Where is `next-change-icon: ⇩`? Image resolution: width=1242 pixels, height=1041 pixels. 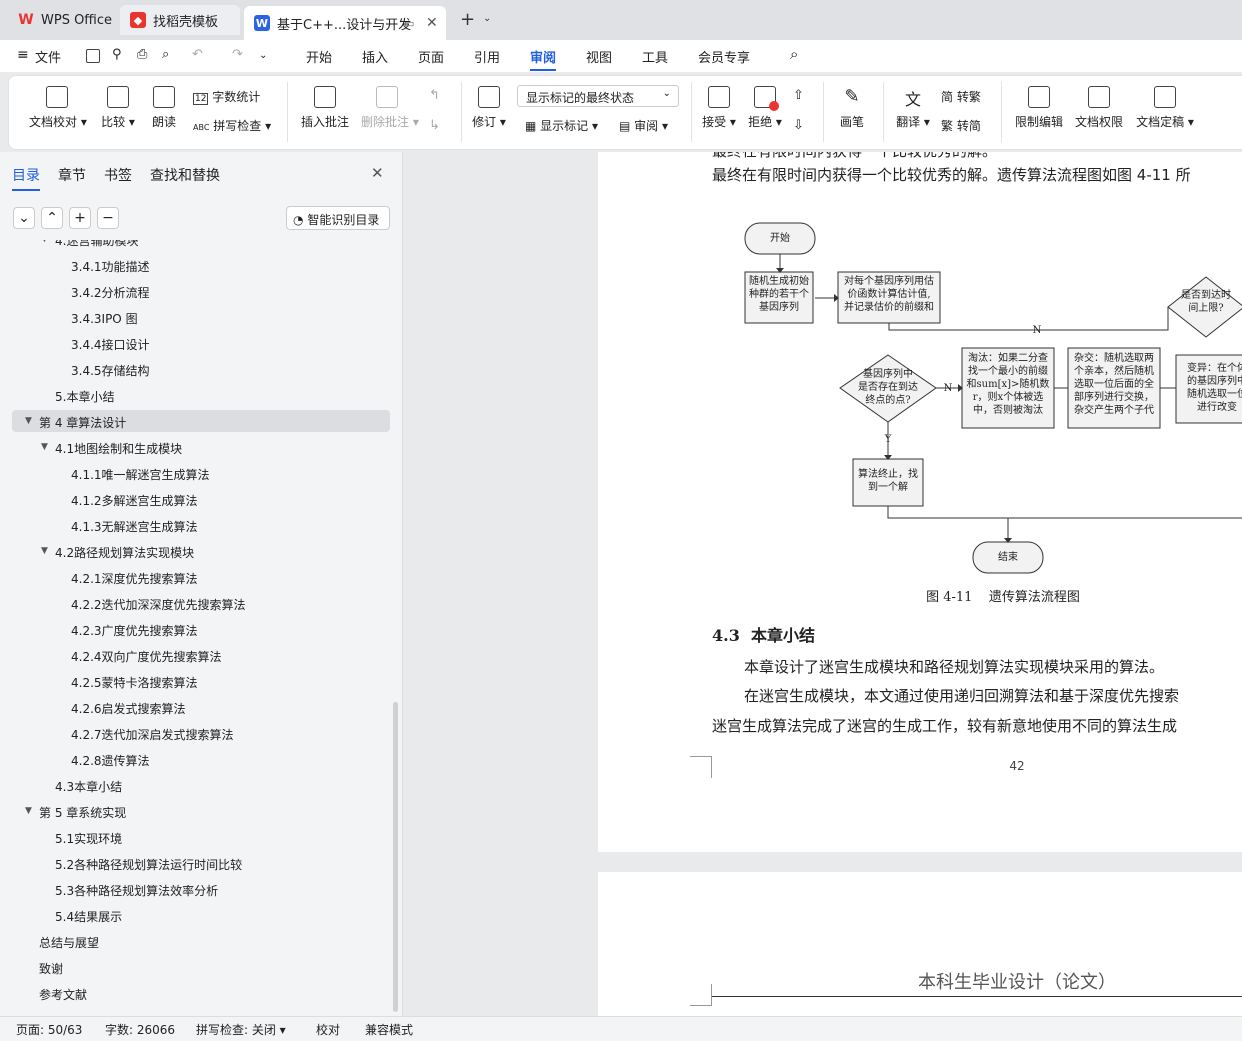 next-change-icon: ⇩ is located at coordinates (798, 125).